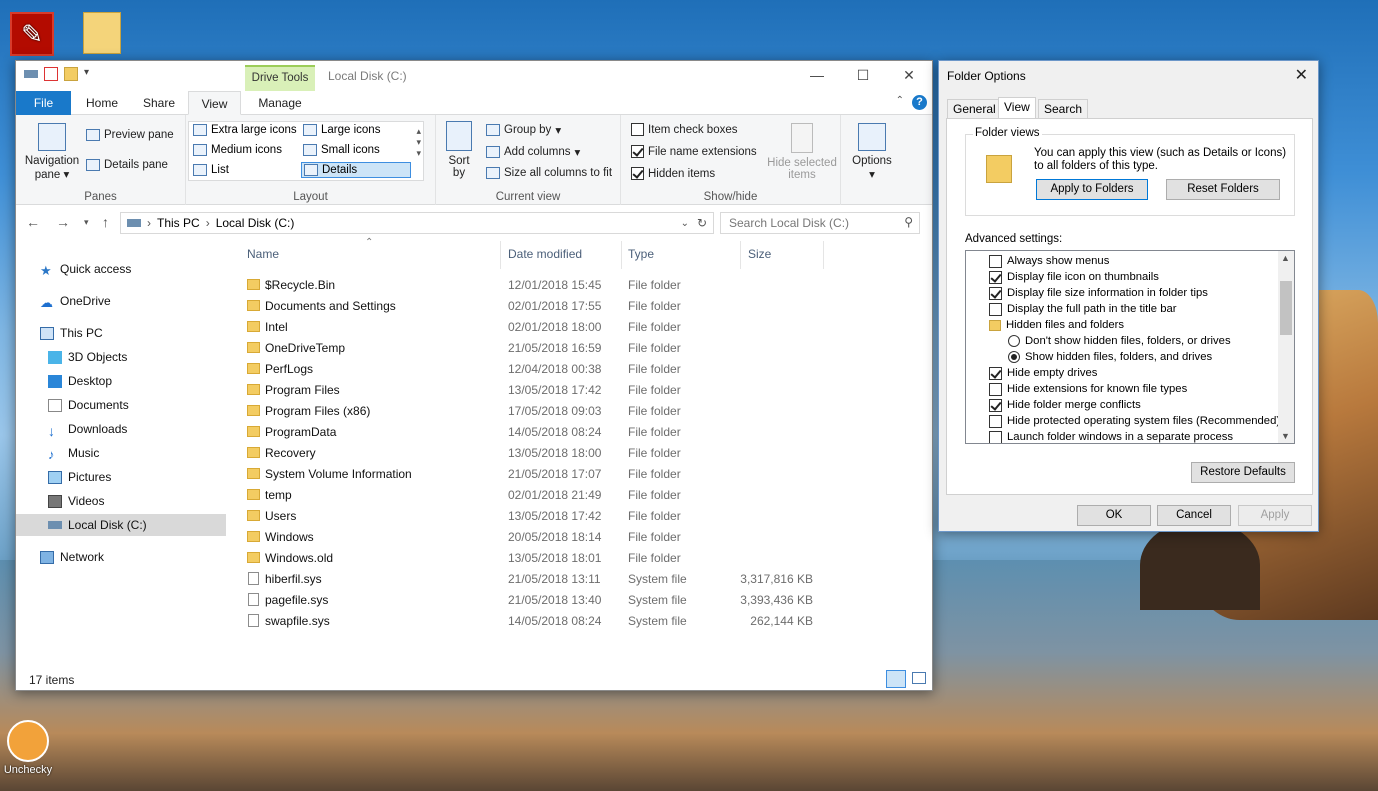 Image resolution: width=1378 pixels, height=791 pixels. What do you see at coordinates (542, 326) in the screenshot?
I see `table-row: Intel 02/01/2018 18:00 File folder` at bounding box center [542, 326].